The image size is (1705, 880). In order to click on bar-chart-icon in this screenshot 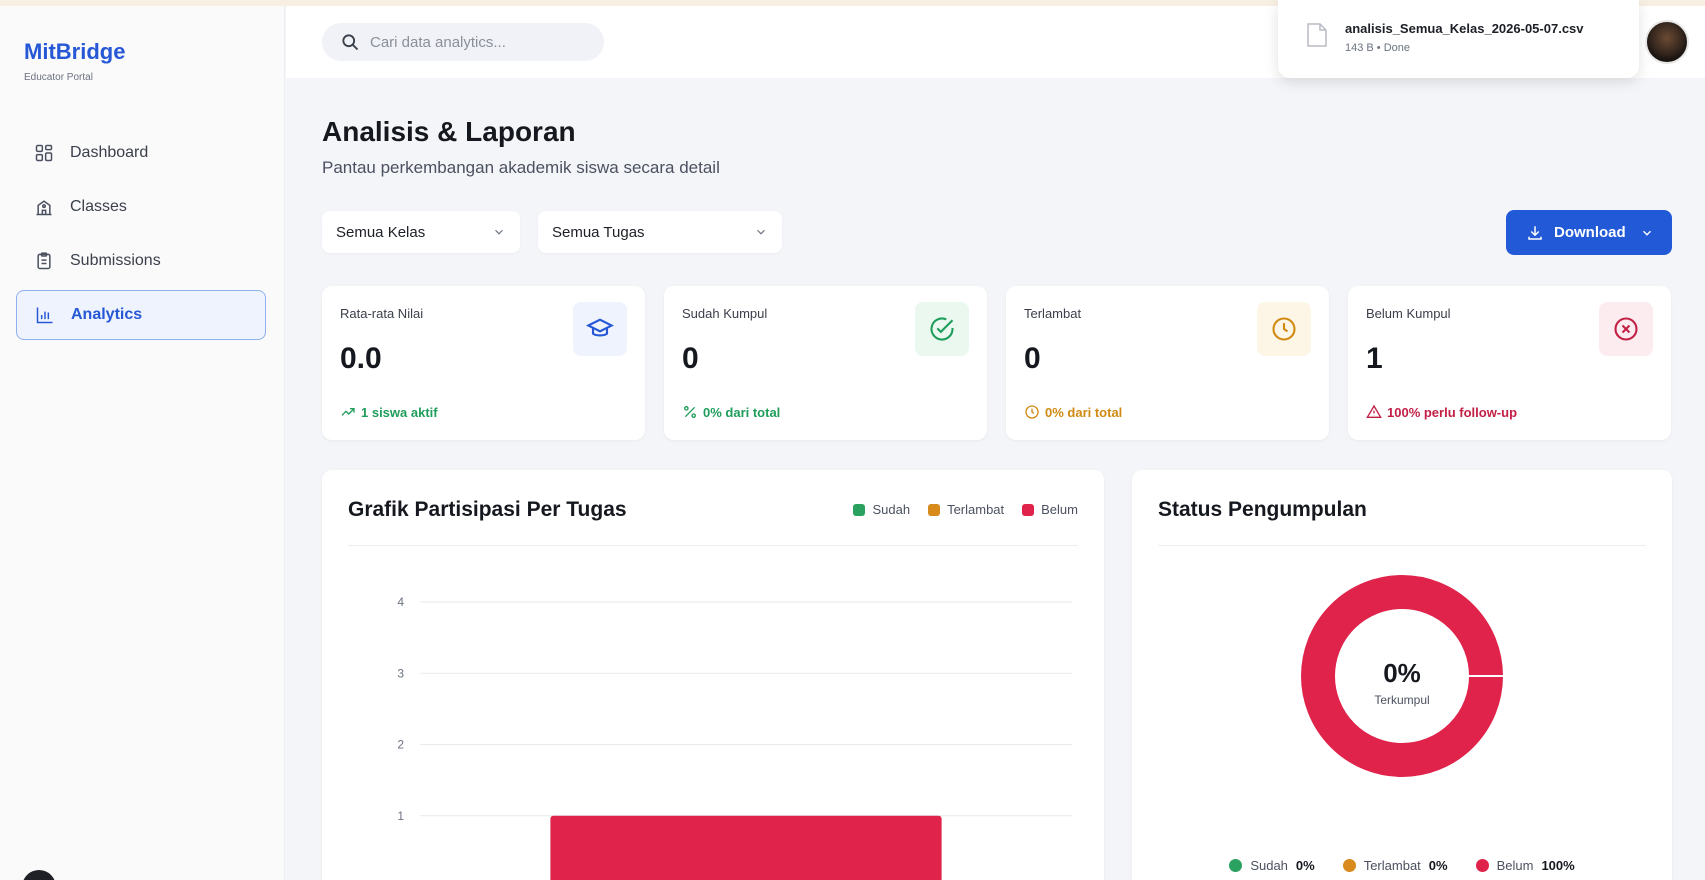, I will do `click(44, 315)`.